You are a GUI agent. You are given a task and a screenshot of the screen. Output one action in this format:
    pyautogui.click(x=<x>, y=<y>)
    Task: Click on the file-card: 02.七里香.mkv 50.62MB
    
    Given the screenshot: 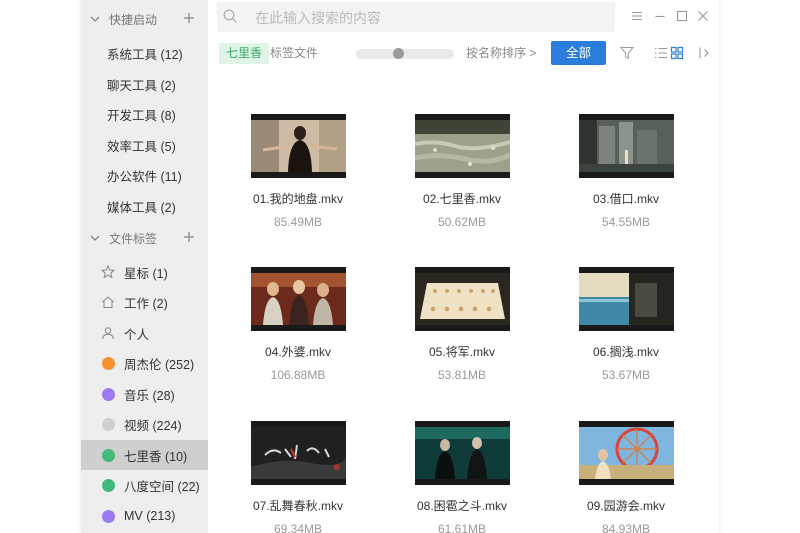 What is the action you would take?
    pyautogui.click(x=462, y=154)
    